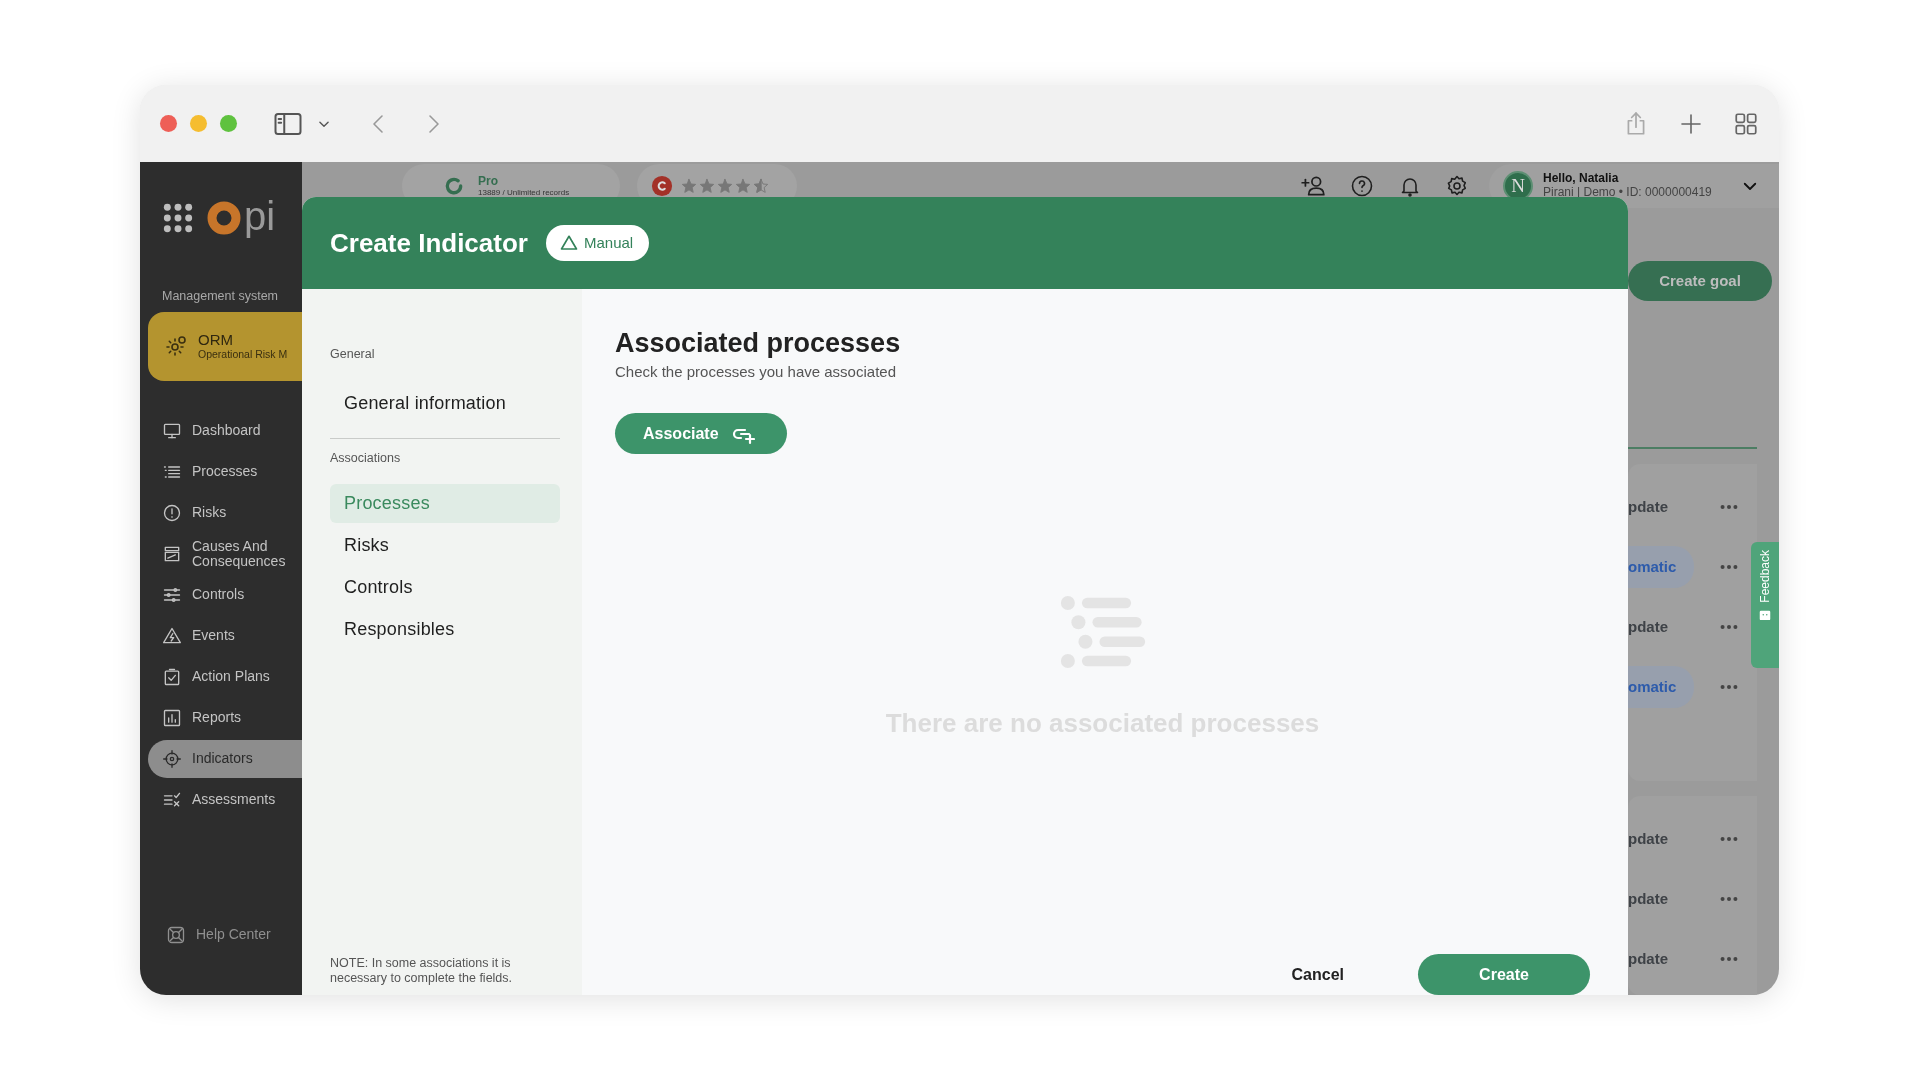  I want to click on sidebar-item: Risks, so click(225, 512).